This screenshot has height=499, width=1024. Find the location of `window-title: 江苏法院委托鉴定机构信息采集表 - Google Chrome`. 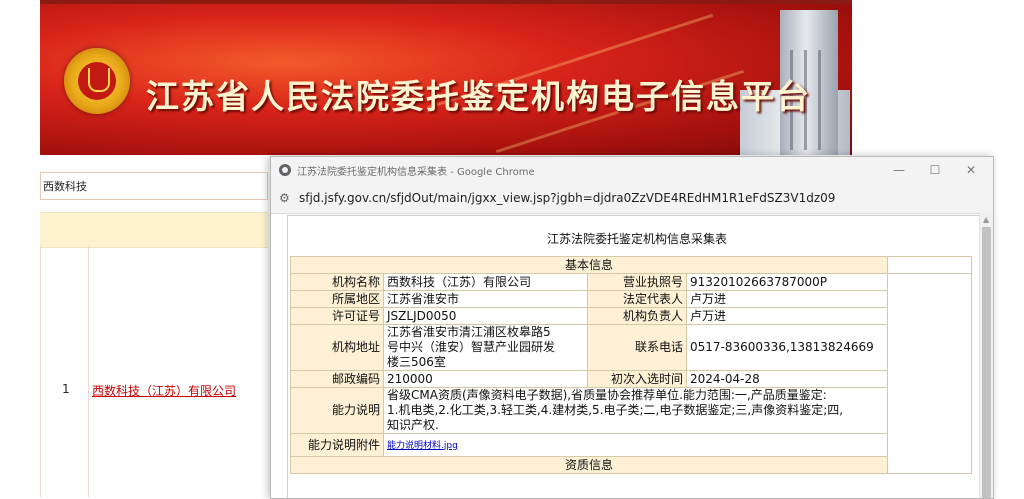

window-title: 江苏法院委托鉴定机构信息采集表 - Google Chrome is located at coordinates (416, 172).